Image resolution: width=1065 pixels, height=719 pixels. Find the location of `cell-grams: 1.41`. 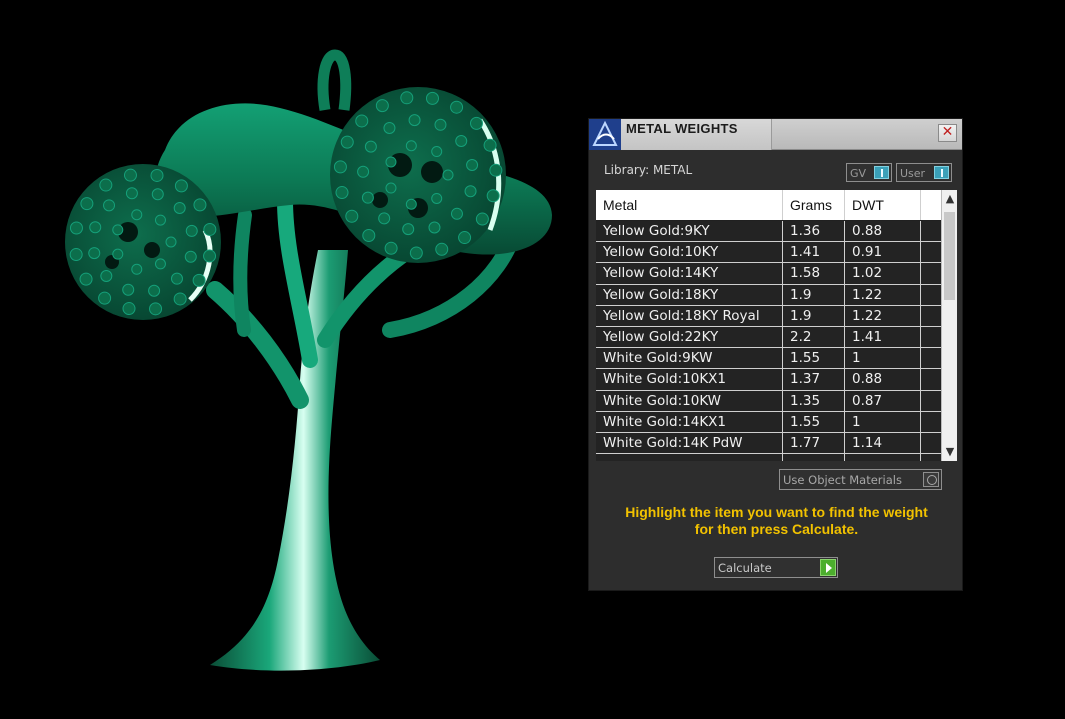

cell-grams: 1.41 is located at coordinates (814, 252).